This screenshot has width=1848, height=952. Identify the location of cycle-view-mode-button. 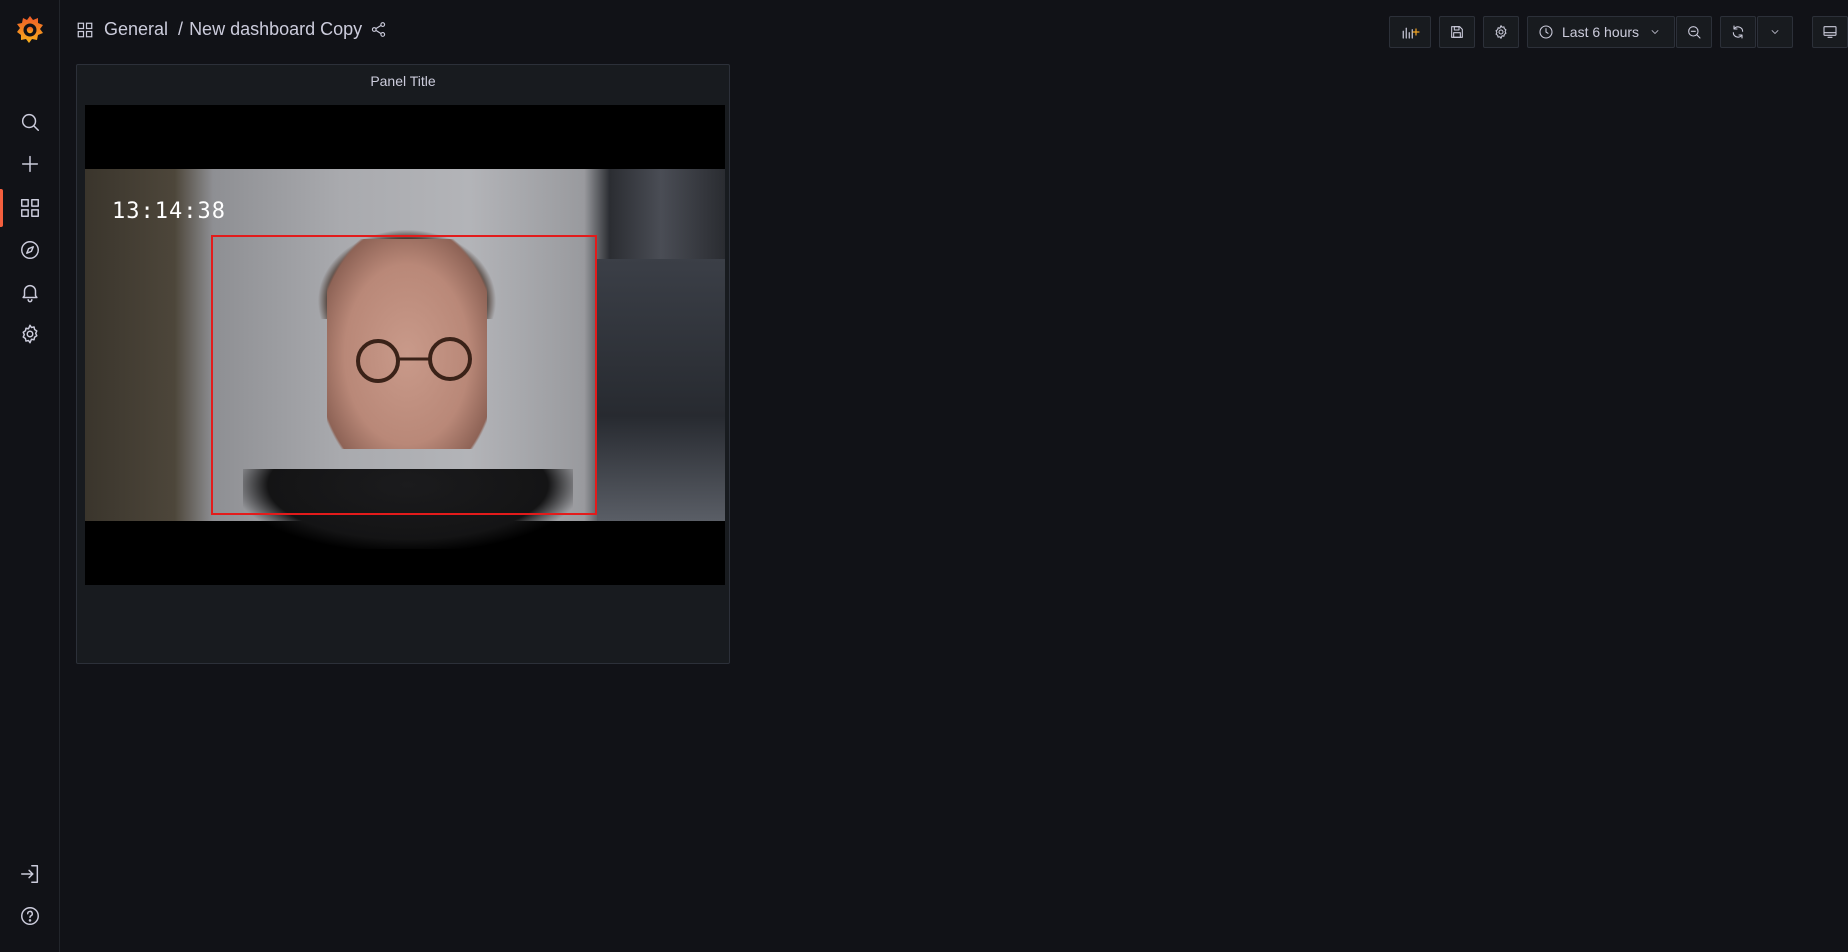
(1830, 32).